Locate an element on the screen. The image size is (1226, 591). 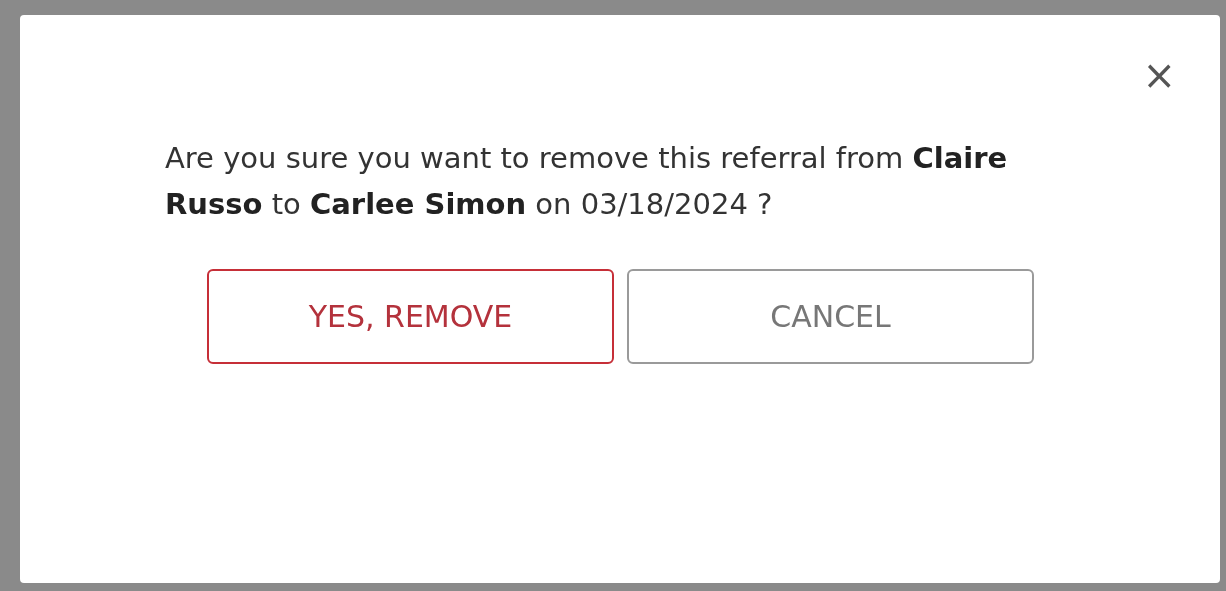
cancel-button: CANCEL is located at coordinates (830, 316).